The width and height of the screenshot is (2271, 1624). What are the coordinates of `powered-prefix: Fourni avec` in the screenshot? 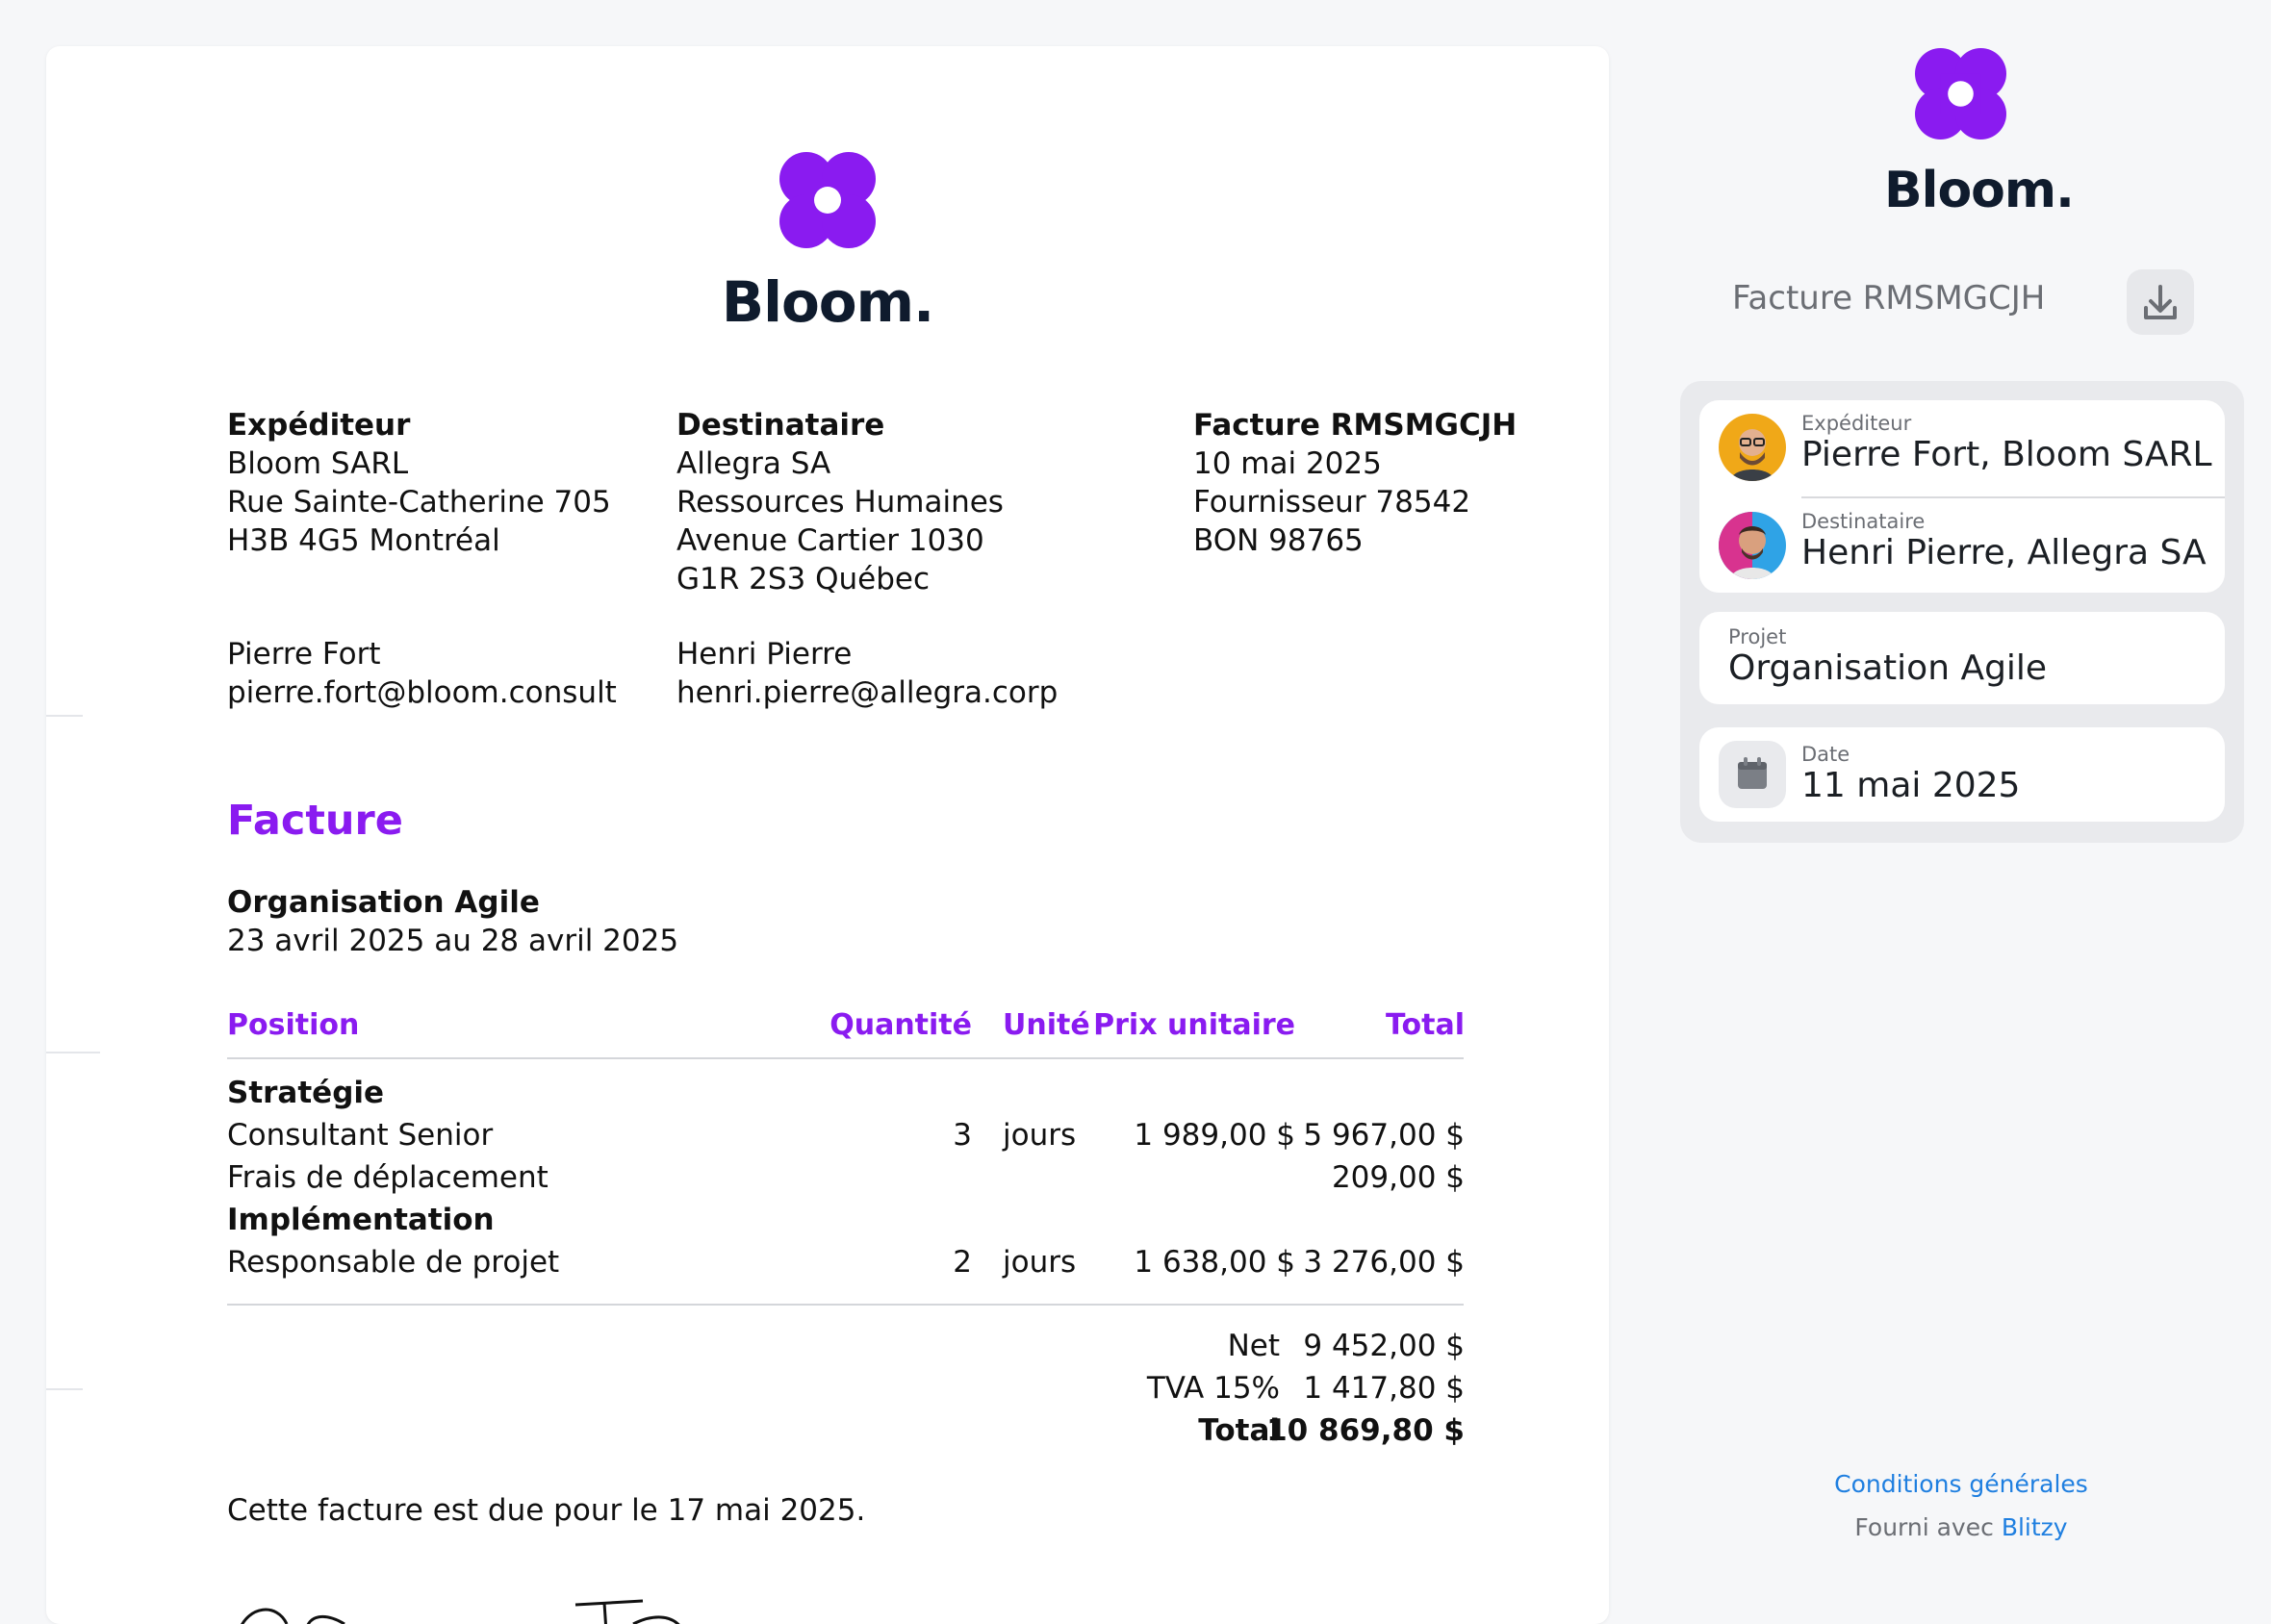 It's located at (1924, 1527).